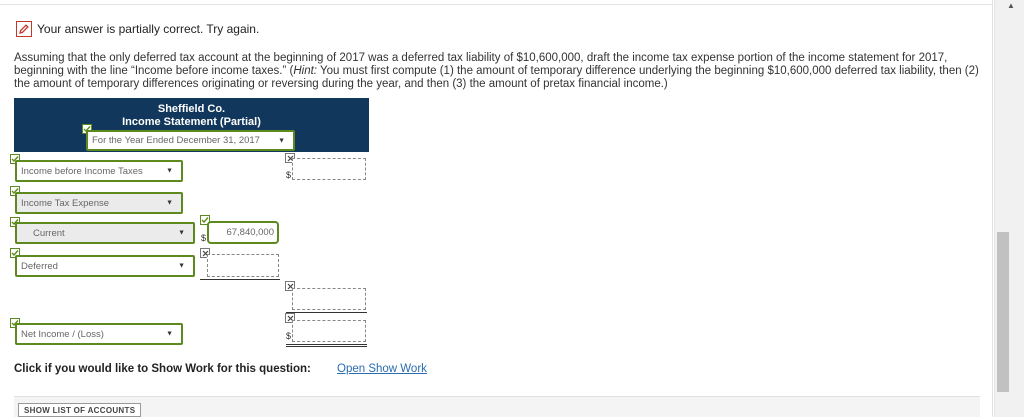  I want to click on net-income-select: Net Income / (Loss) ▼, so click(99, 334).